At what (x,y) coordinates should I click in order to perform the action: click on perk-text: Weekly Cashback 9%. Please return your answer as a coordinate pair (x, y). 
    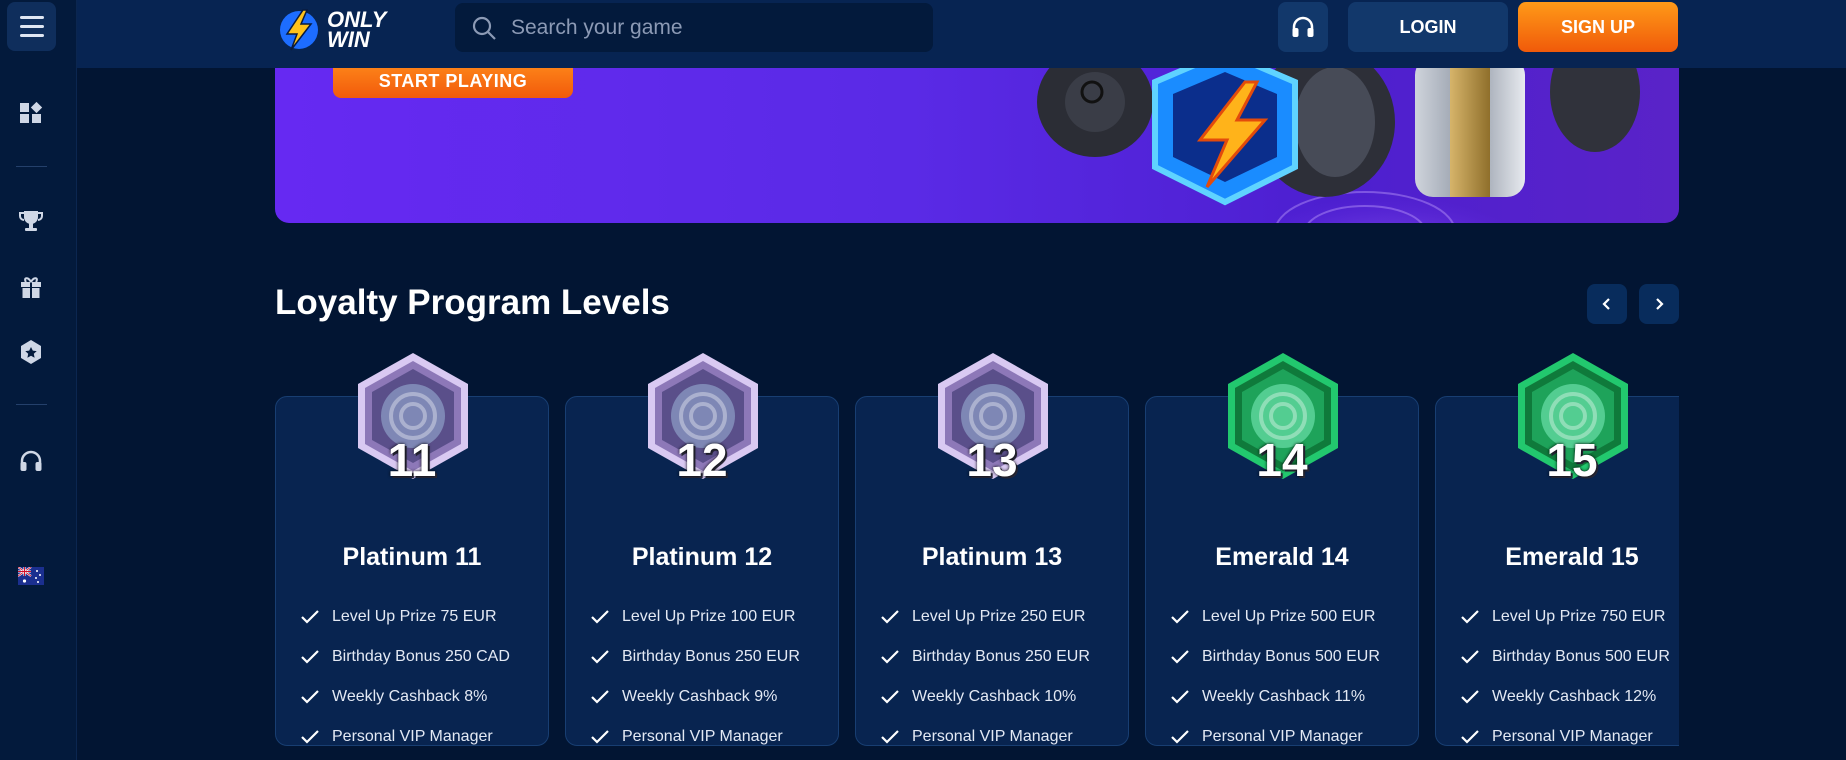
    Looking at the image, I should click on (700, 696).